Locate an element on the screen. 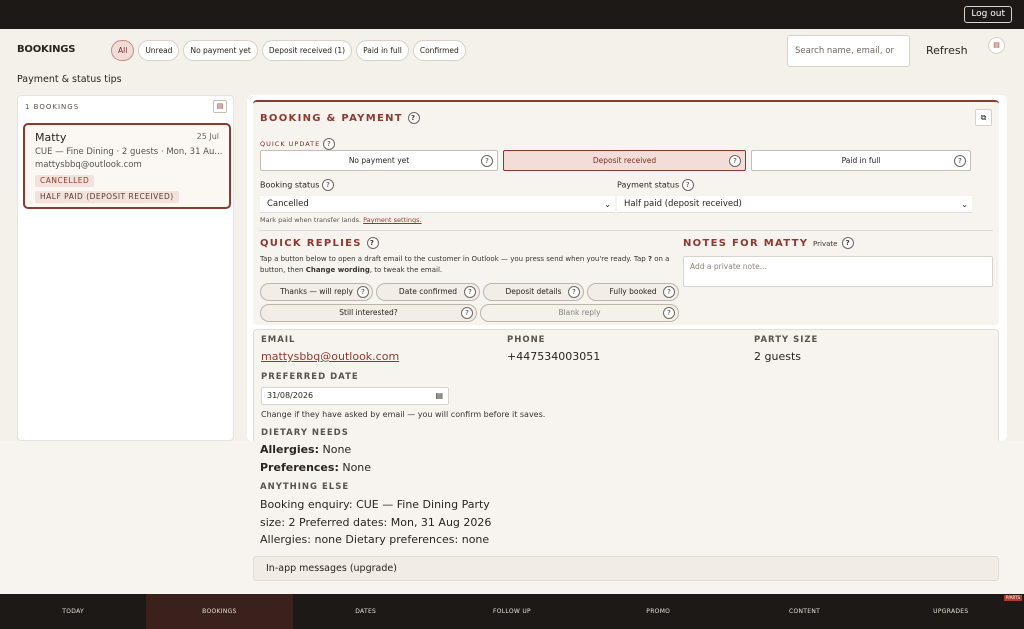 Image resolution: width=1024 pixels, height=629 pixels. filter-no-payment: No payment yet is located at coordinates (220, 50).